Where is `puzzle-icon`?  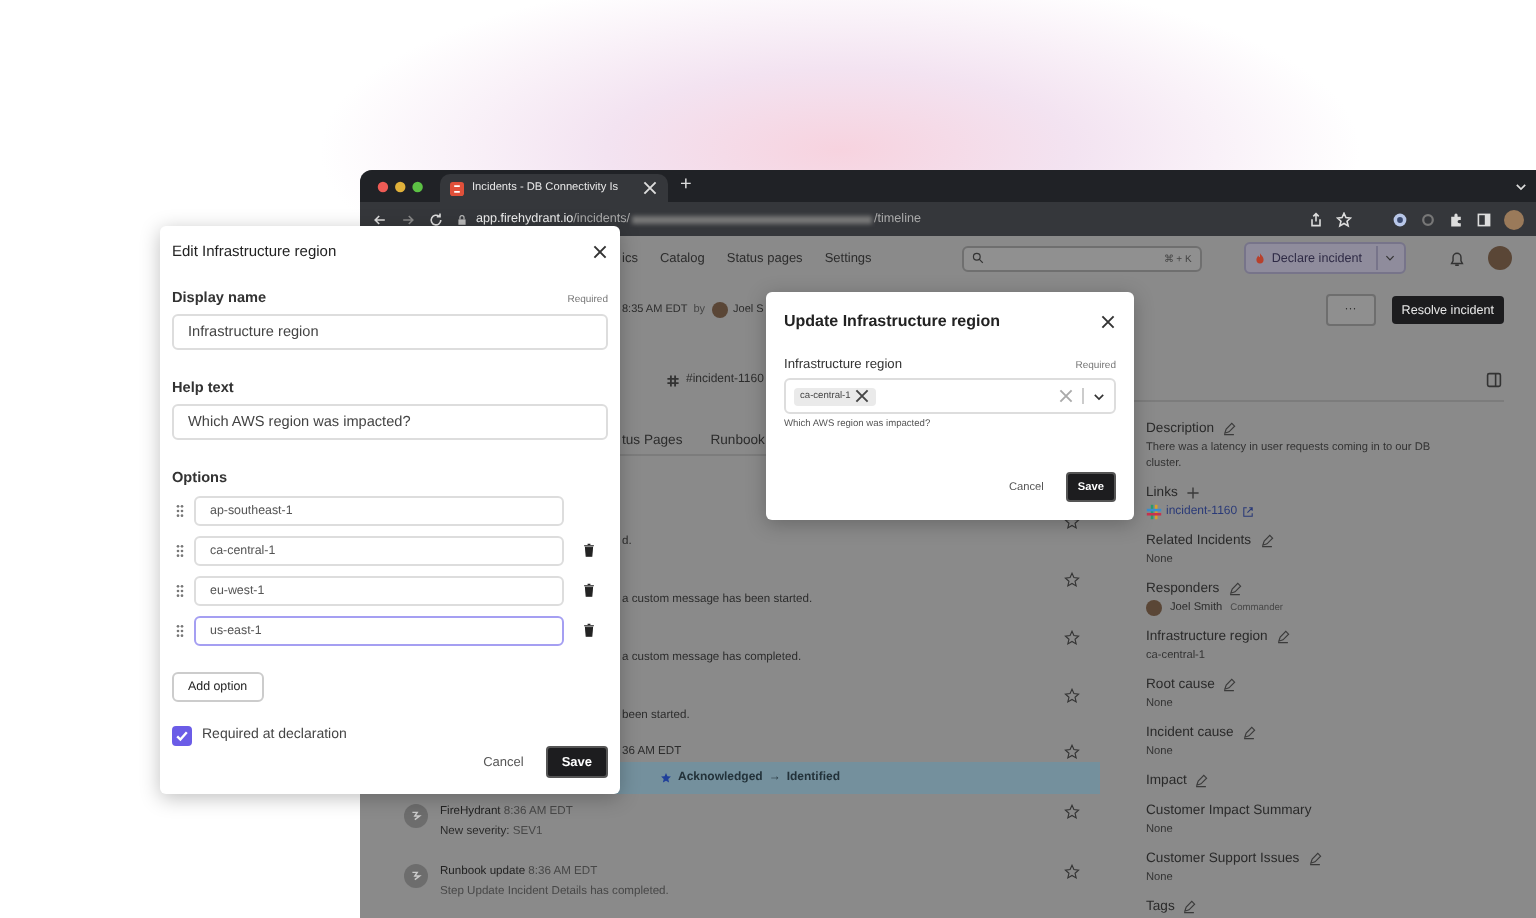 puzzle-icon is located at coordinates (1456, 219).